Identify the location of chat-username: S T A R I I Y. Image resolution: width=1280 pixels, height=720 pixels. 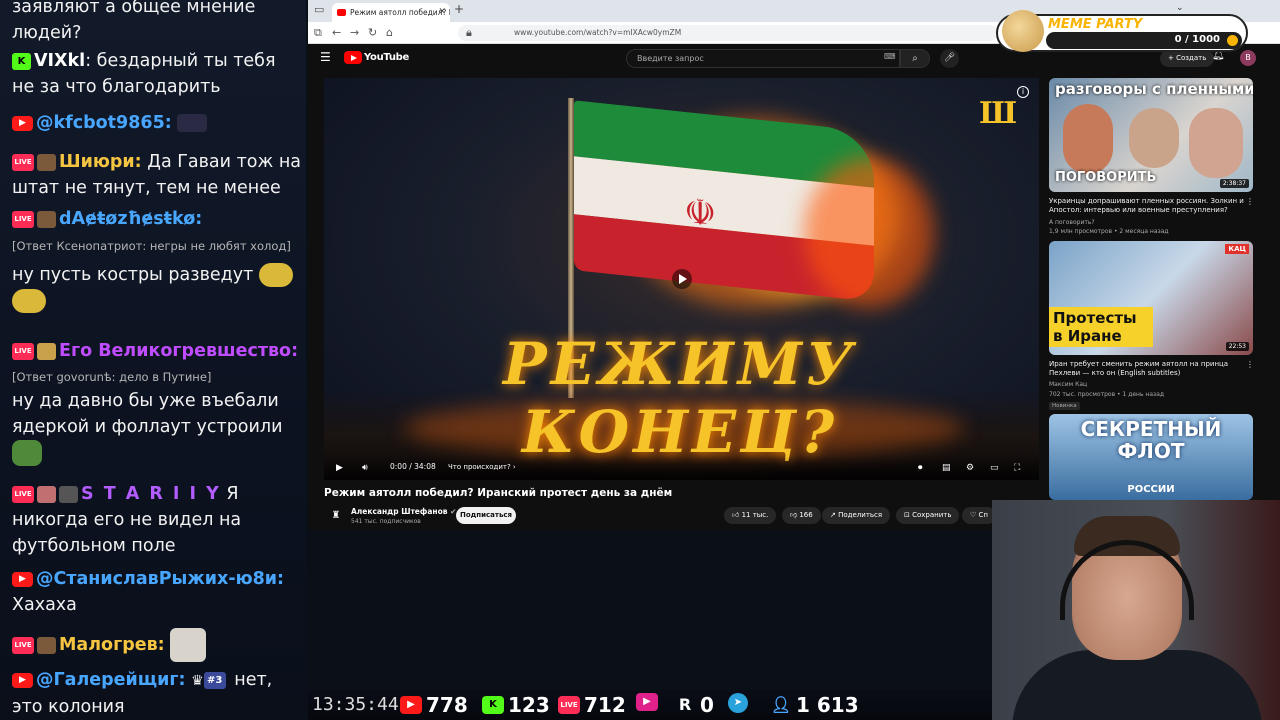
(151, 494).